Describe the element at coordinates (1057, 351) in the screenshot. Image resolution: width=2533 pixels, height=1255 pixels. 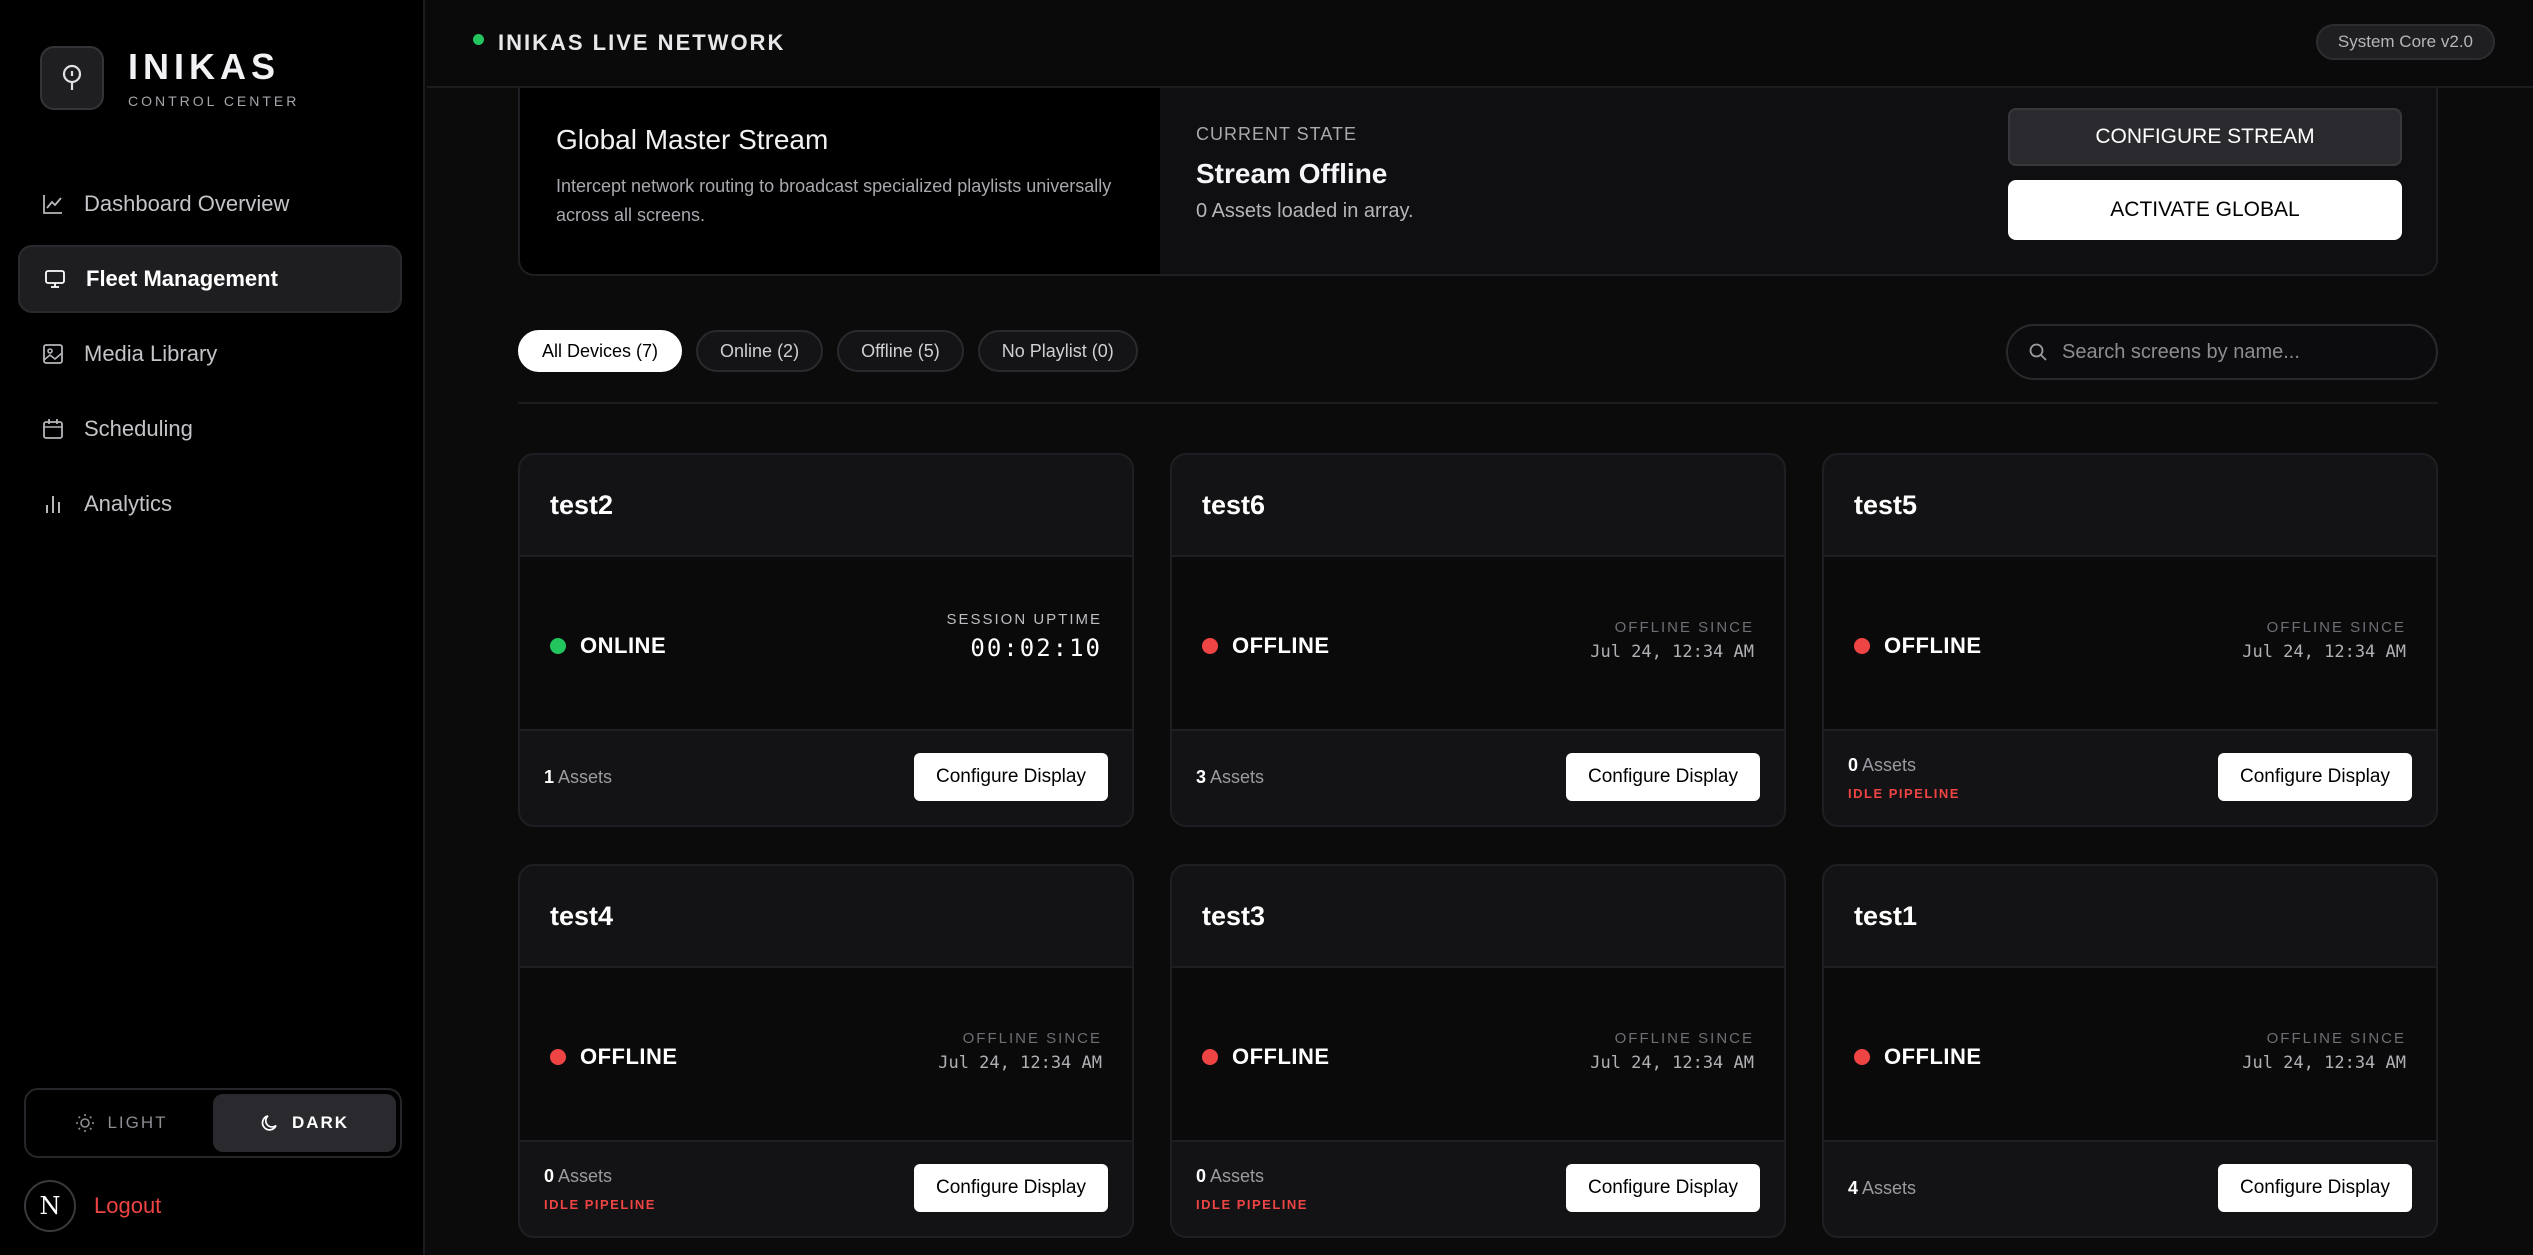
I see `filter-no-playlist: No Playlist (0)` at that location.